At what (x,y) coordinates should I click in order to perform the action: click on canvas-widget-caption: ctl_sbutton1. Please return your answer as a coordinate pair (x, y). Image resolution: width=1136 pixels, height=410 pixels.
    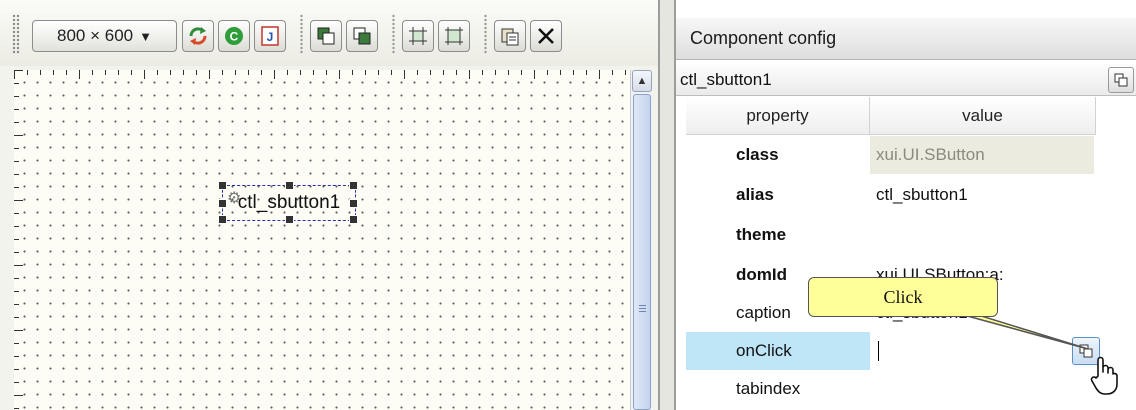
    Looking at the image, I should click on (289, 202).